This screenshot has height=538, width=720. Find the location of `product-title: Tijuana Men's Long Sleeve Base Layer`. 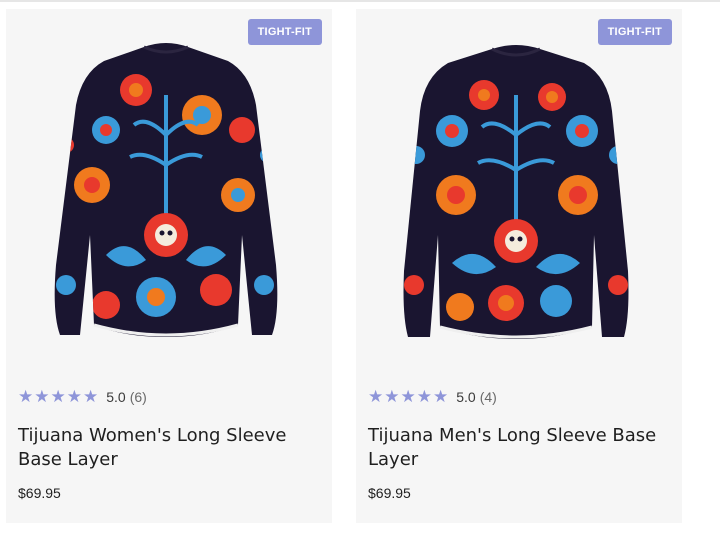

product-title: Tijuana Men's Long Sleeve Base Layer is located at coordinates (513, 448).